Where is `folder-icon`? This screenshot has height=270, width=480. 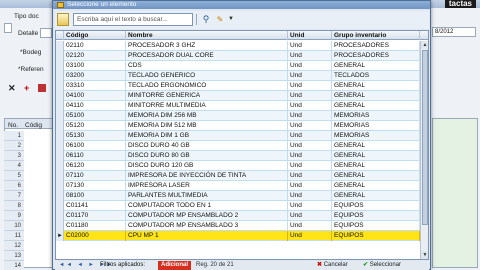
folder-icon is located at coordinates (63, 19).